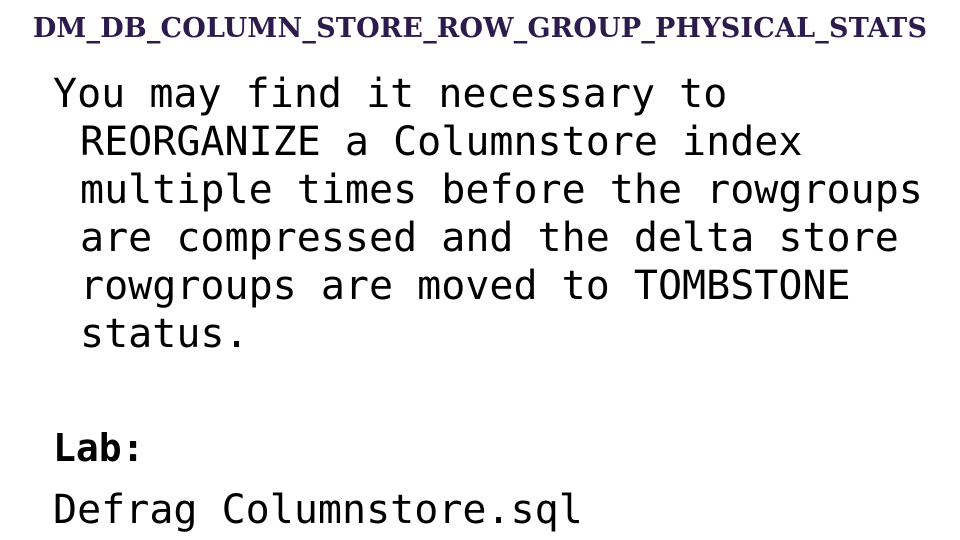 The height and width of the screenshot is (540, 960). Describe the element at coordinates (318, 510) in the screenshot. I see `lab-file-name: Defrag Columnstore.sql` at that location.